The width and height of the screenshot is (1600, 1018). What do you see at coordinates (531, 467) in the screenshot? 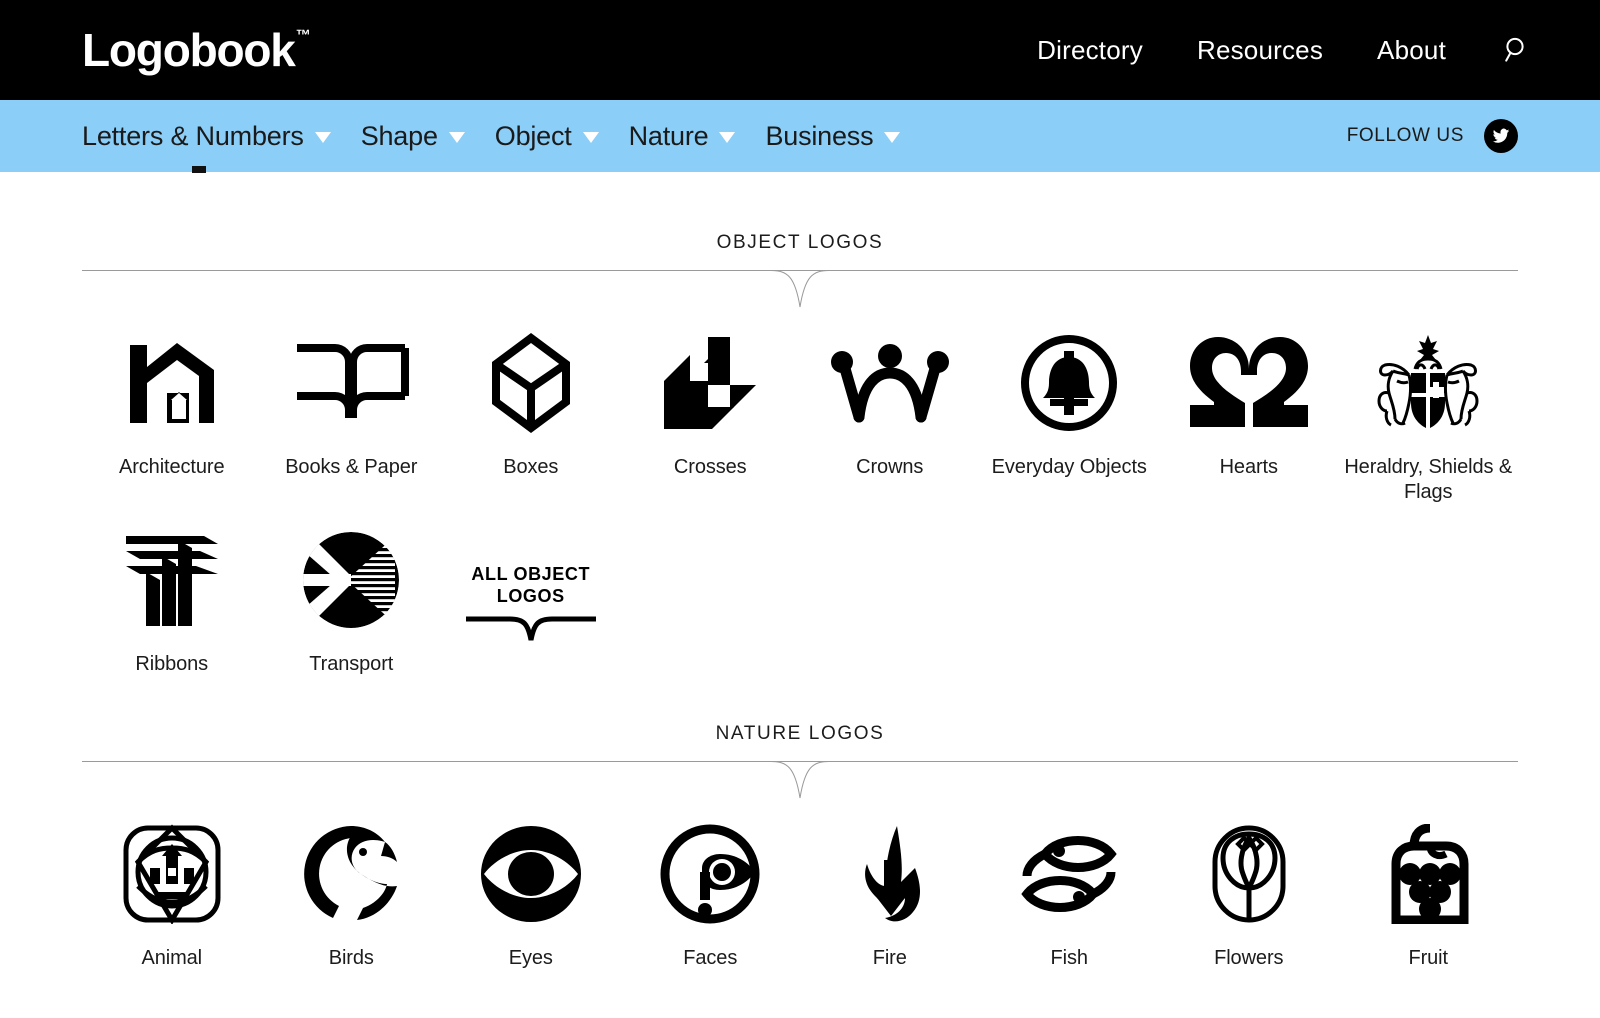
I see `category-label: Boxes` at bounding box center [531, 467].